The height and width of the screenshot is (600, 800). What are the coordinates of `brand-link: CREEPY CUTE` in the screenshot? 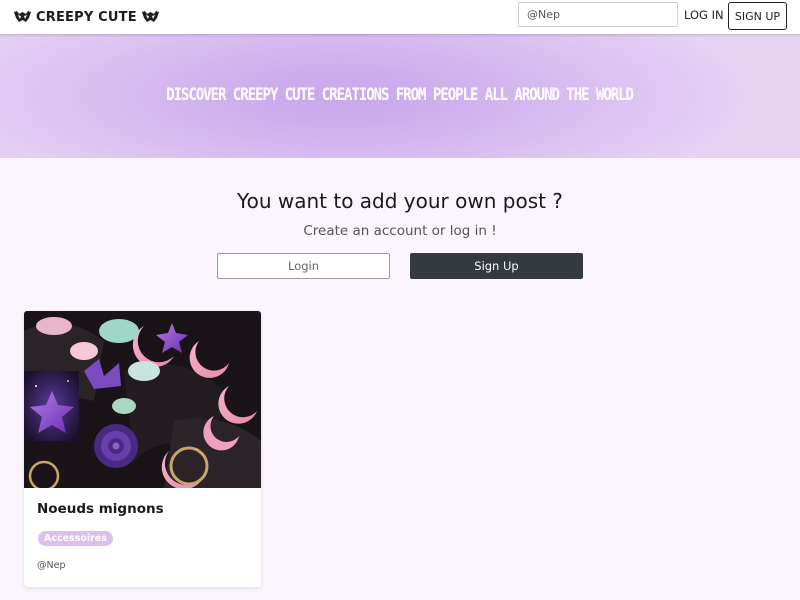 It's located at (86, 17).